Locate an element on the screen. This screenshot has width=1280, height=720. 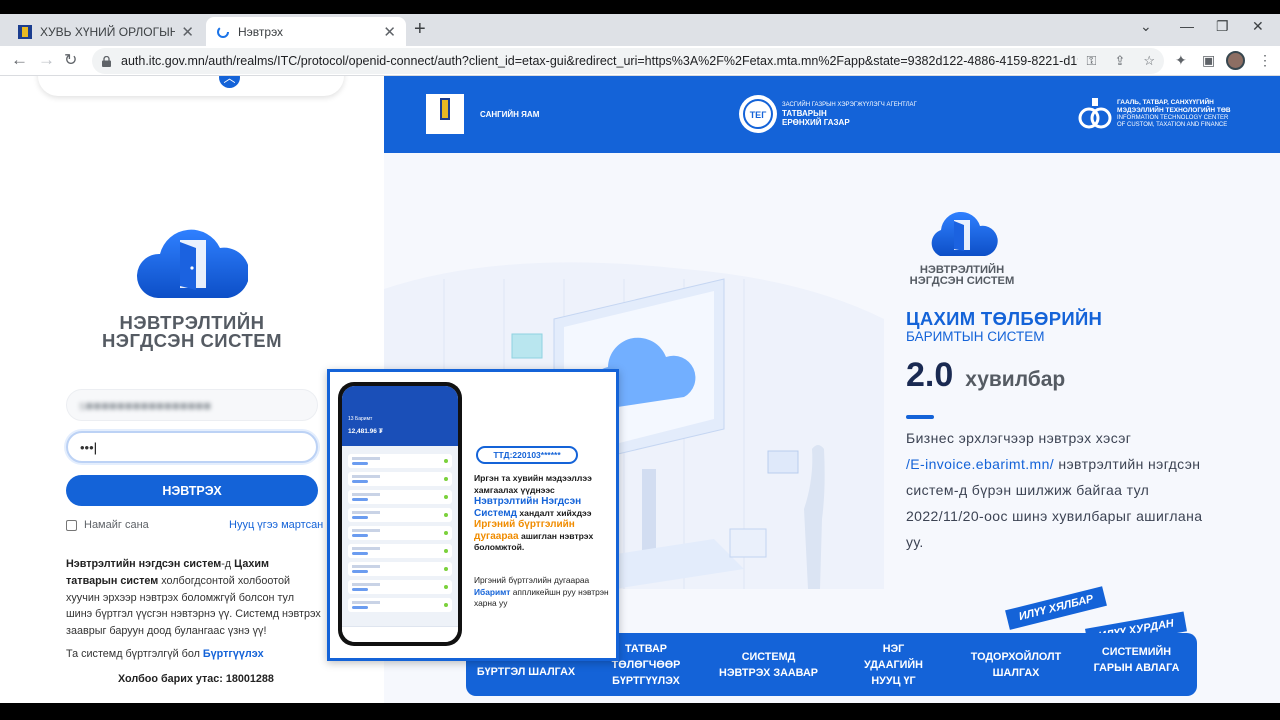
itc-line-2: МЭДЭЭЛЛИЙН ТЕХНОЛОГИЙН ТӨВ is located at coordinates (1174, 110).